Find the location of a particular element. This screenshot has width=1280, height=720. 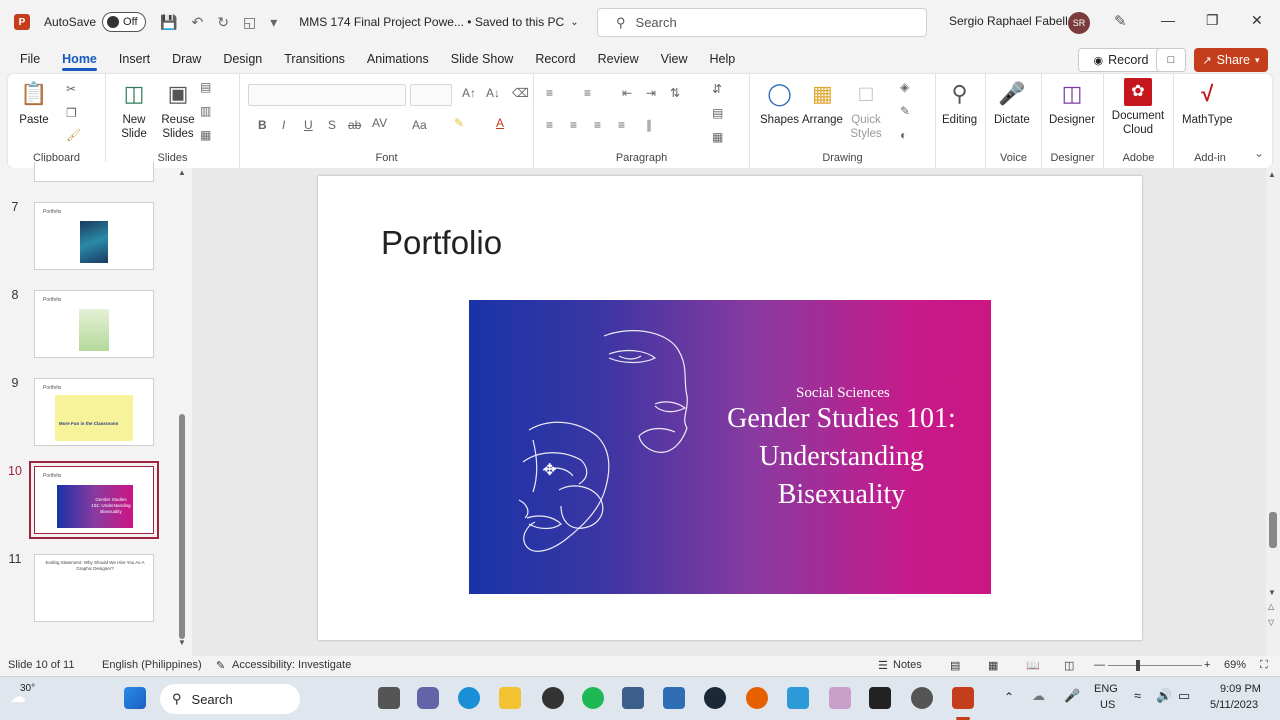

avatar: SR is located at coordinates (1079, 23).